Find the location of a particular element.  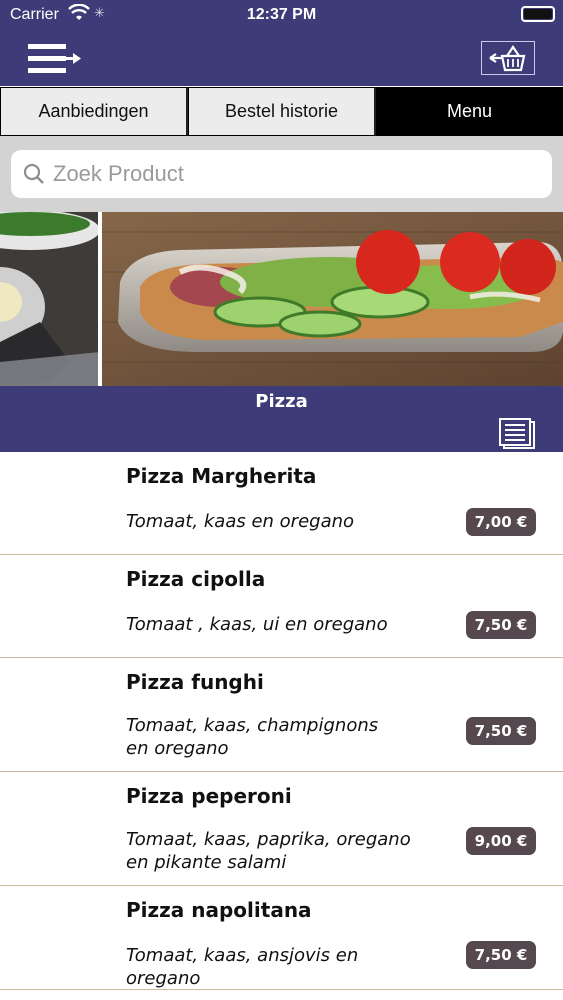

product-name: Pizza peperoni is located at coordinates (209, 796).